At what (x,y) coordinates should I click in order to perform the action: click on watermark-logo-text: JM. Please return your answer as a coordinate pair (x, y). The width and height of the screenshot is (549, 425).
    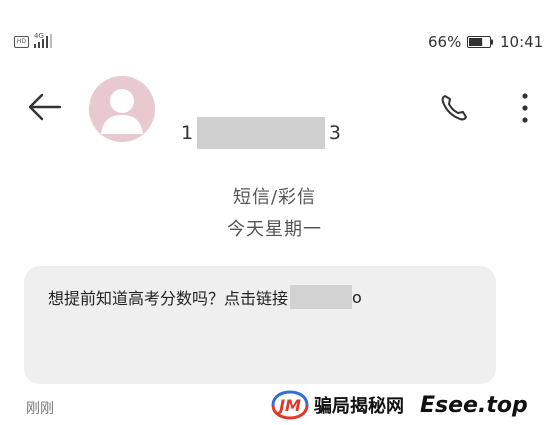
    Looking at the image, I should click on (288, 405).